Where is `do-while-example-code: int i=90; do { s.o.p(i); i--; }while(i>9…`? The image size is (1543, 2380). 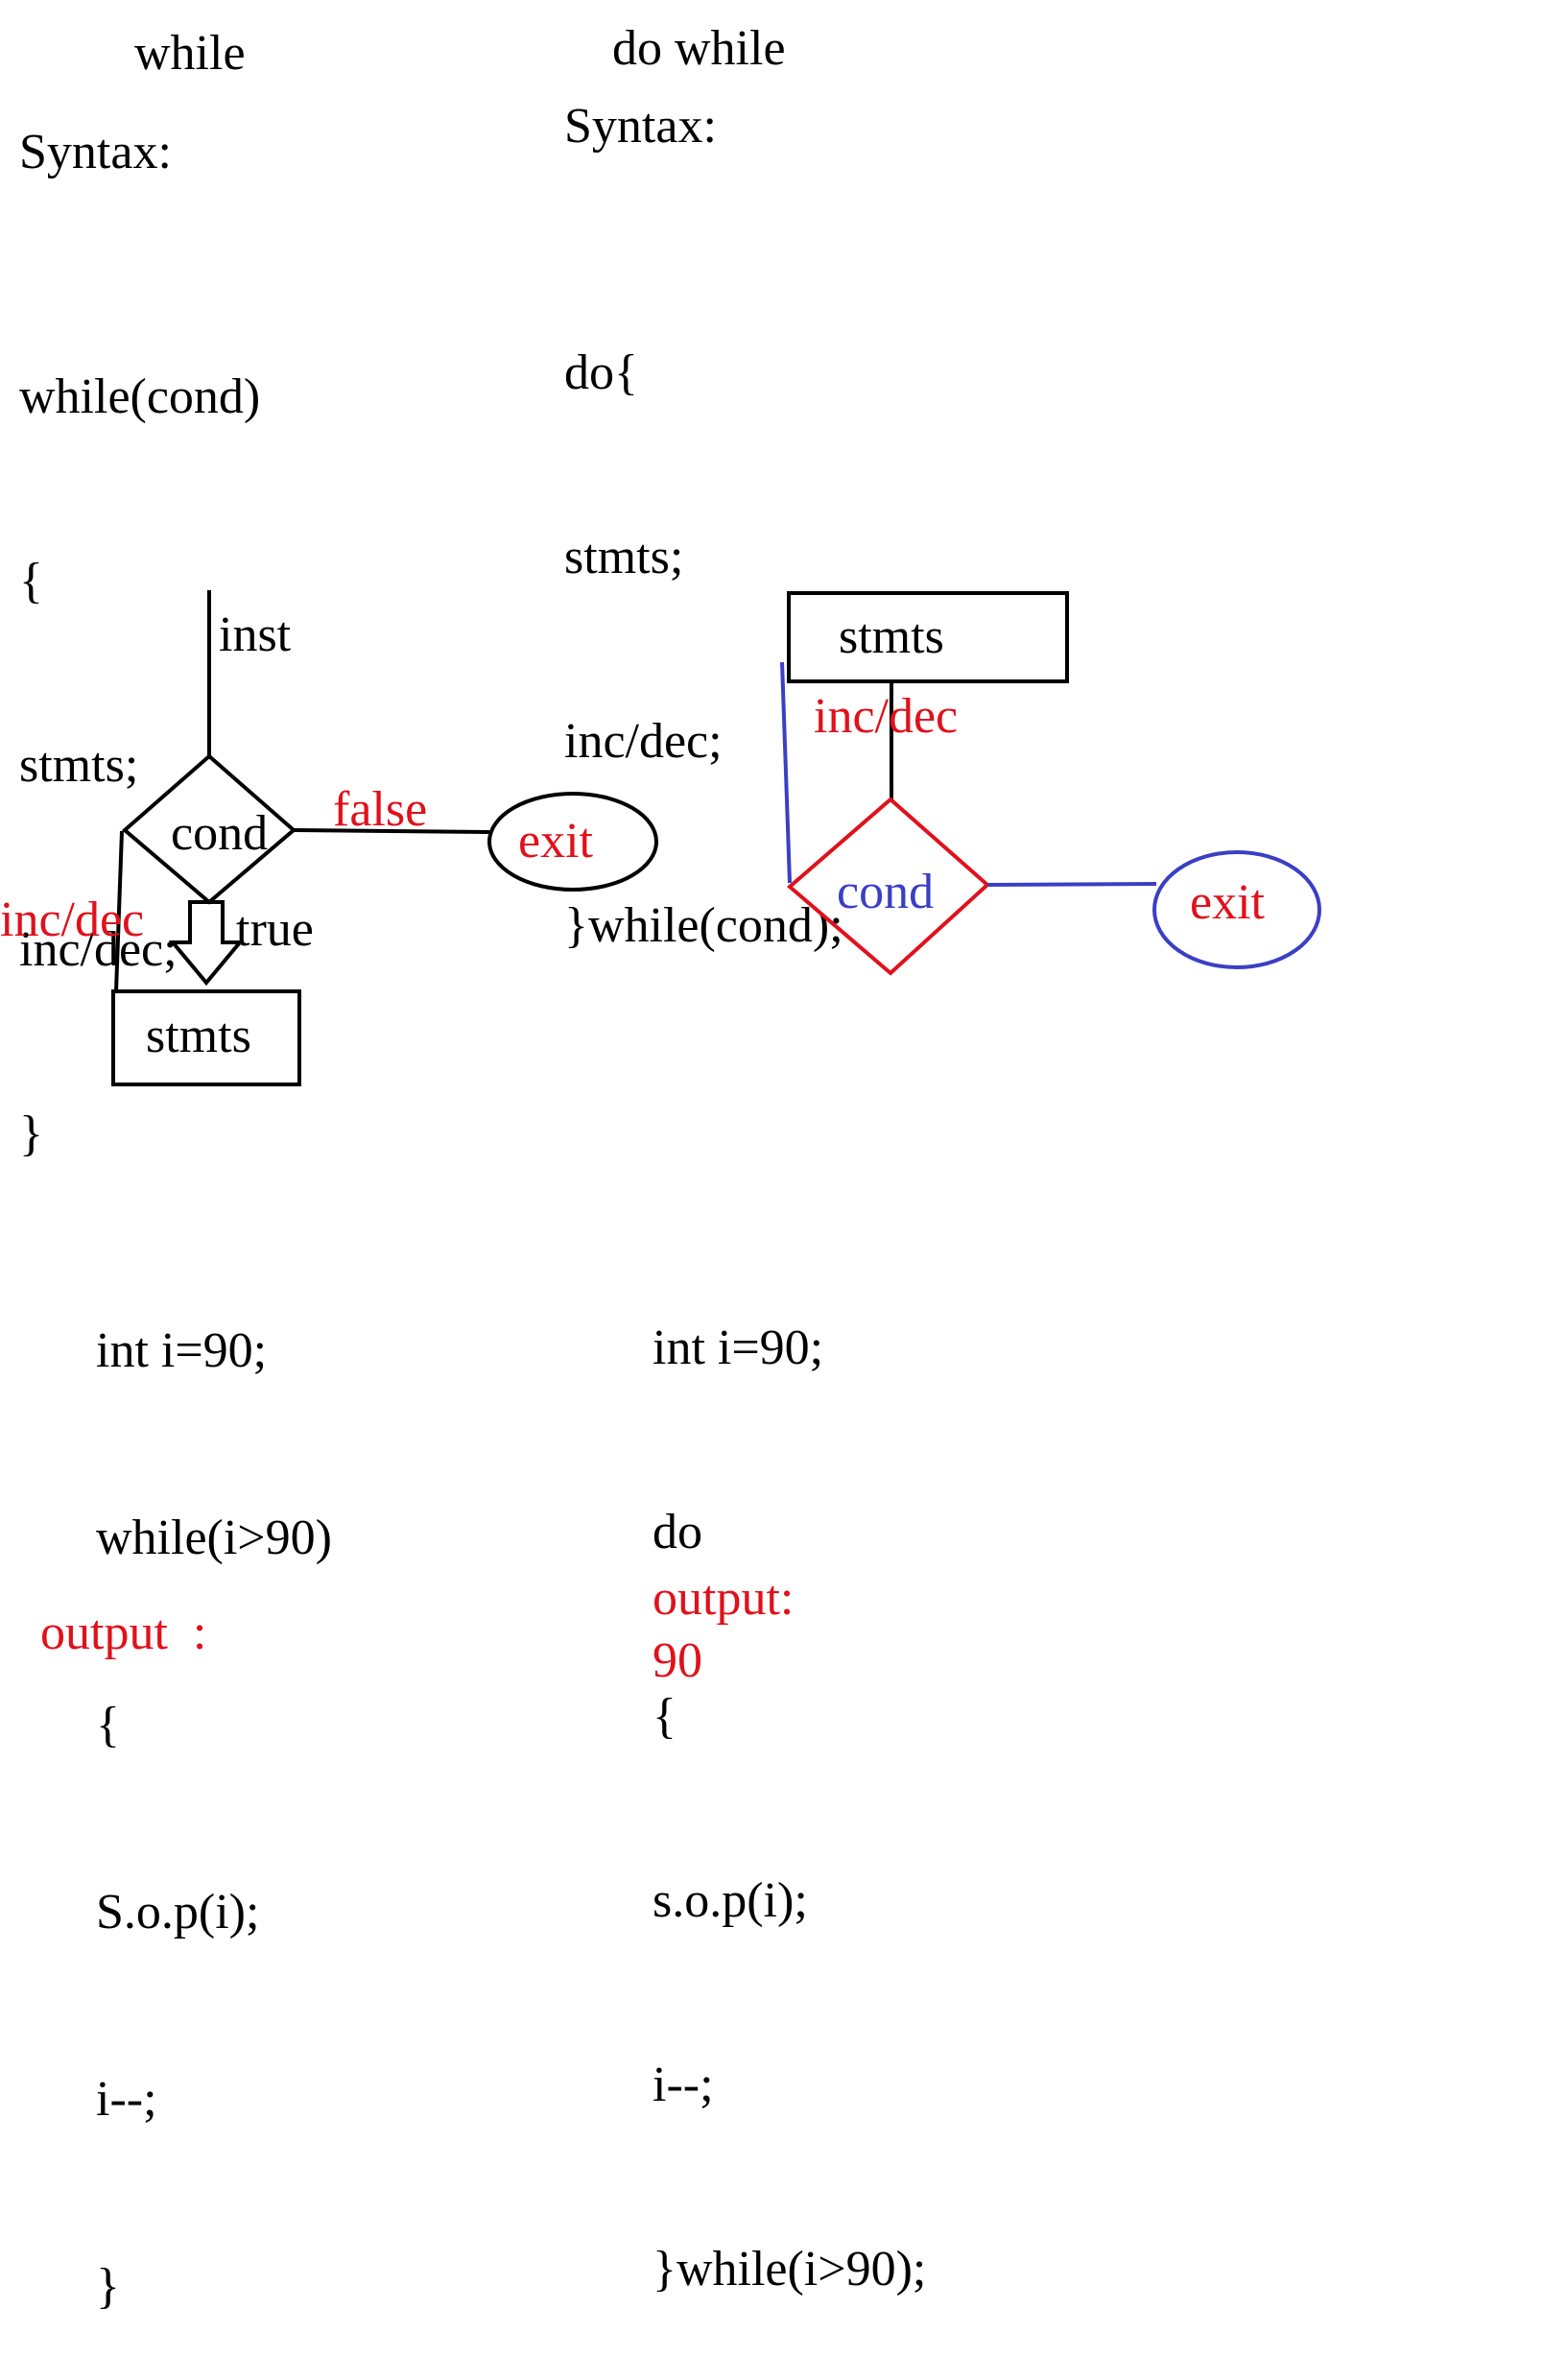
do-while-example-code: int i=90; do { s.o.p(i); i--; }while(i>9… is located at coordinates (789, 1779).